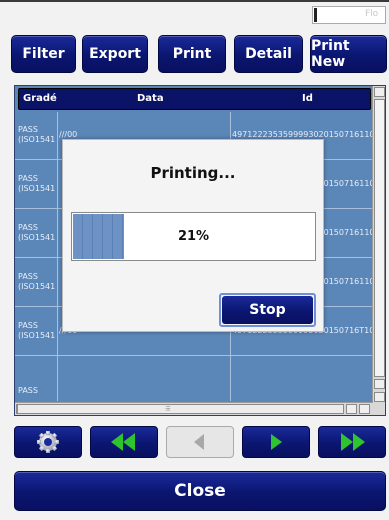  I want to click on detail-button: Detail, so click(268, 54).